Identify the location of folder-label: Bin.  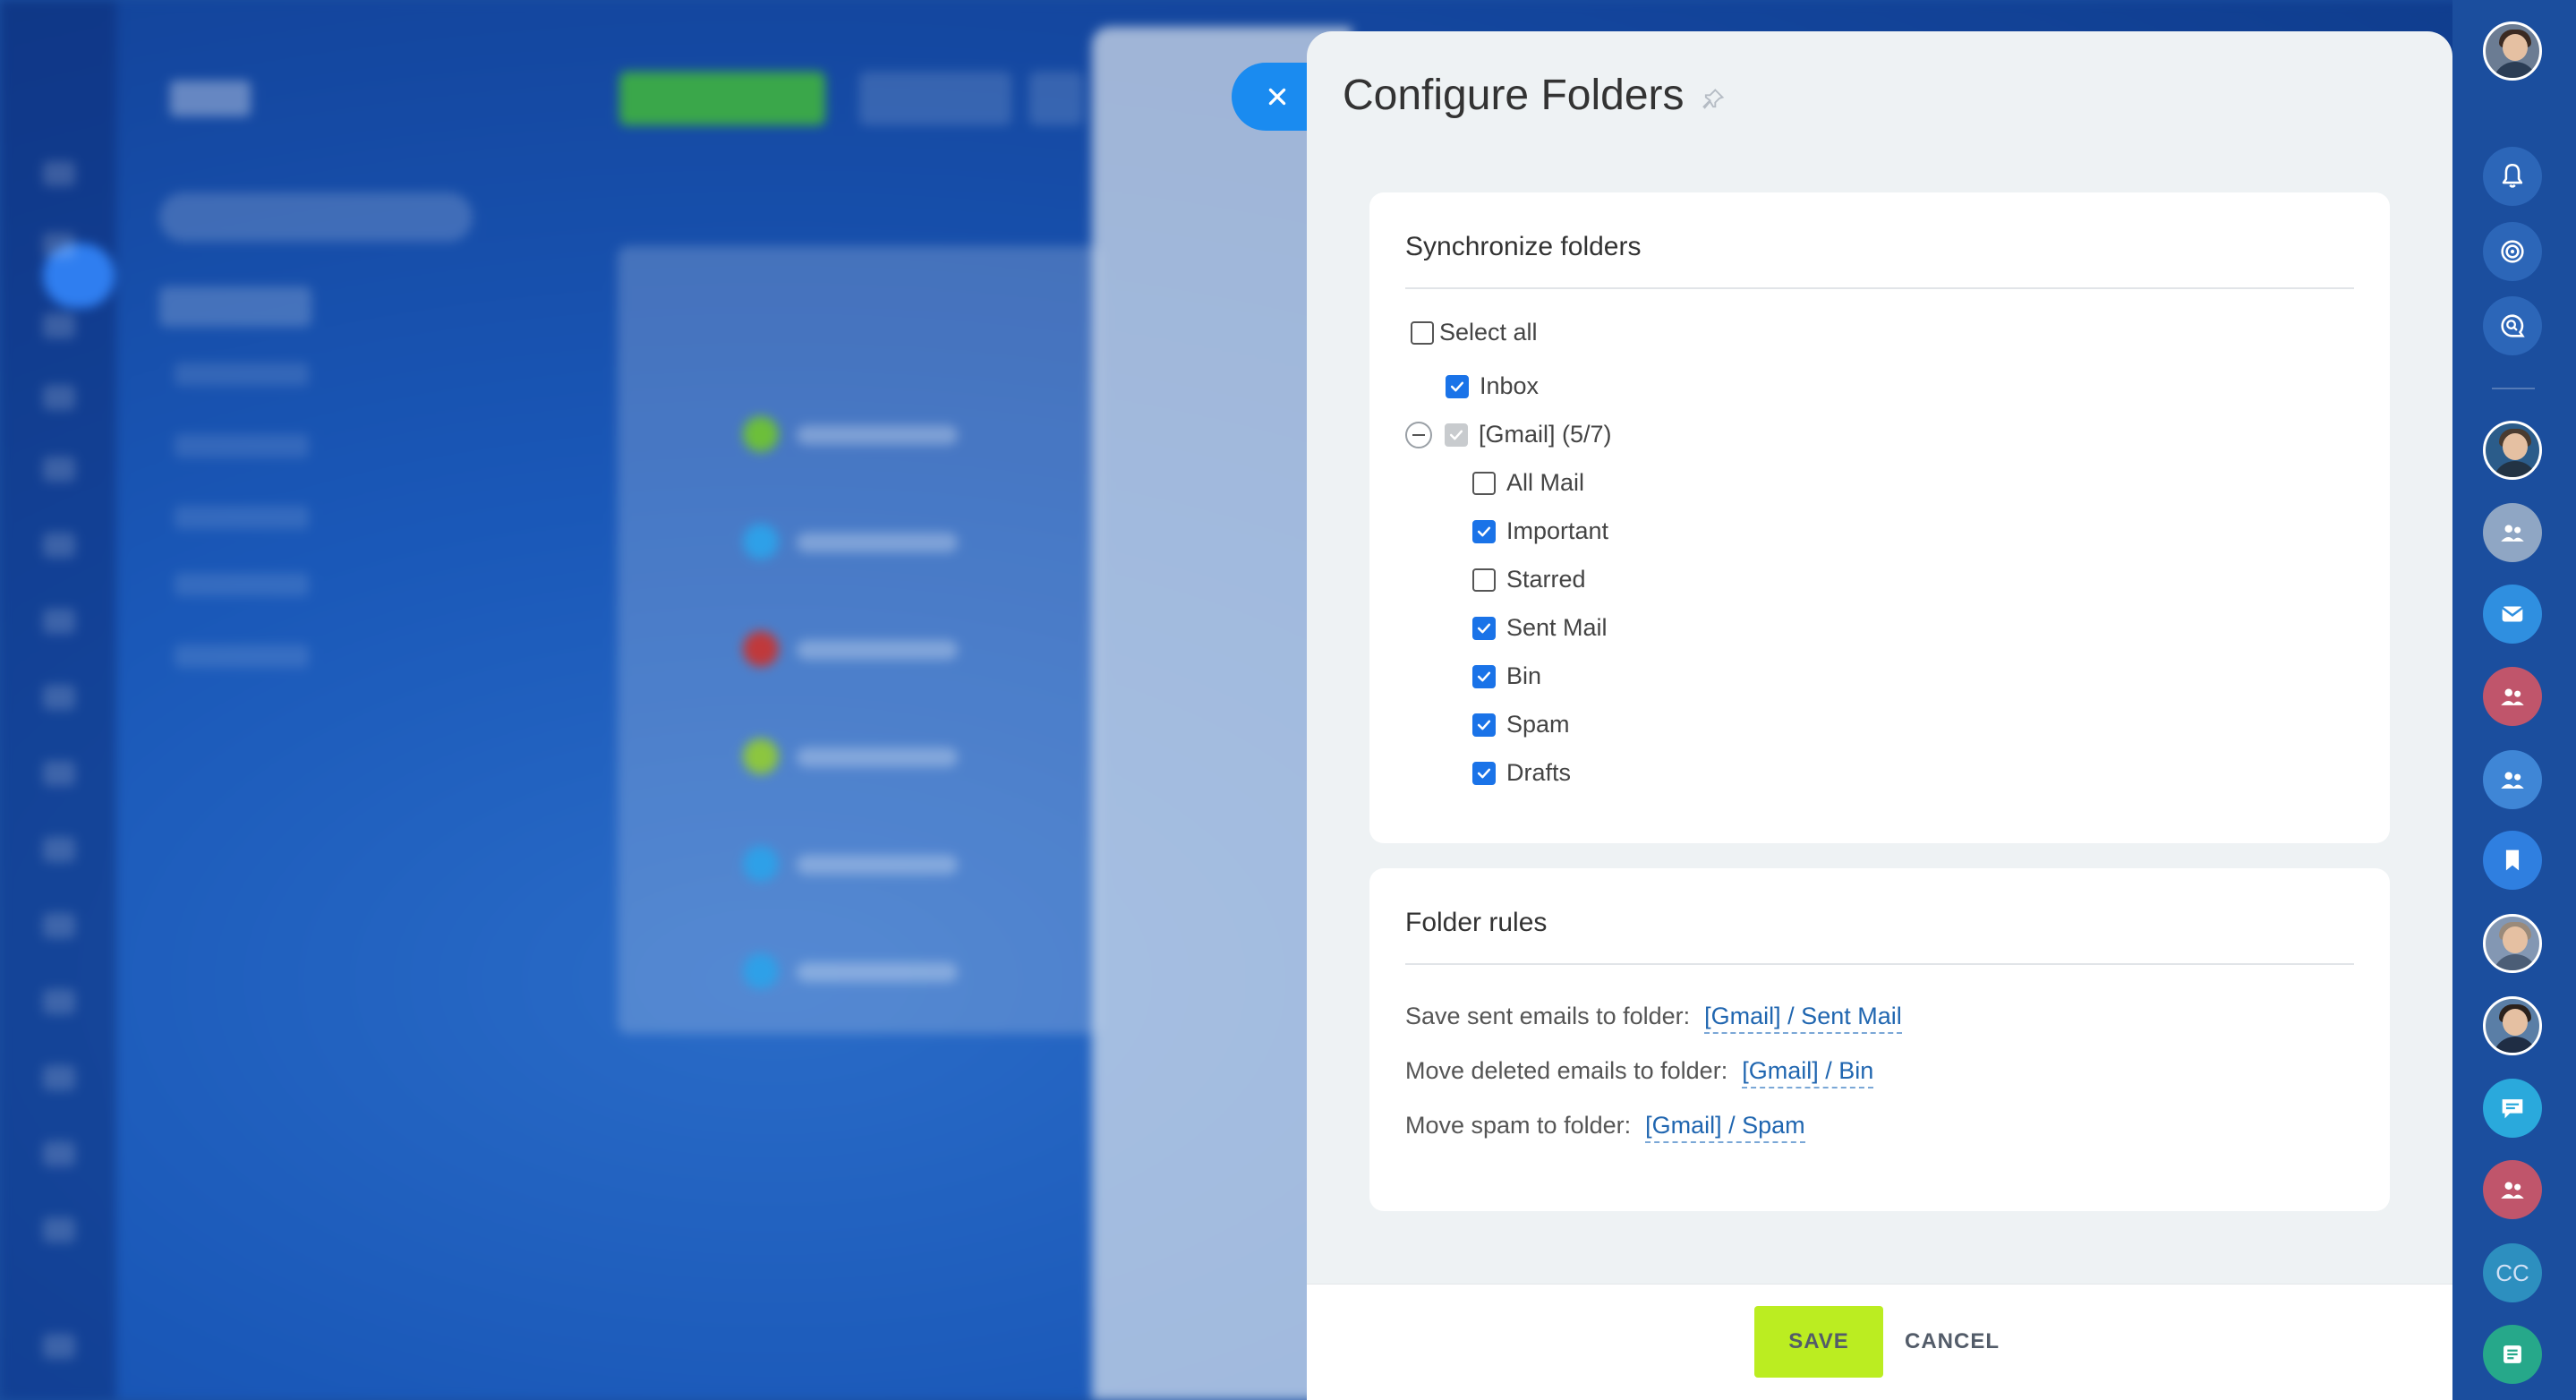
(1524, 675).